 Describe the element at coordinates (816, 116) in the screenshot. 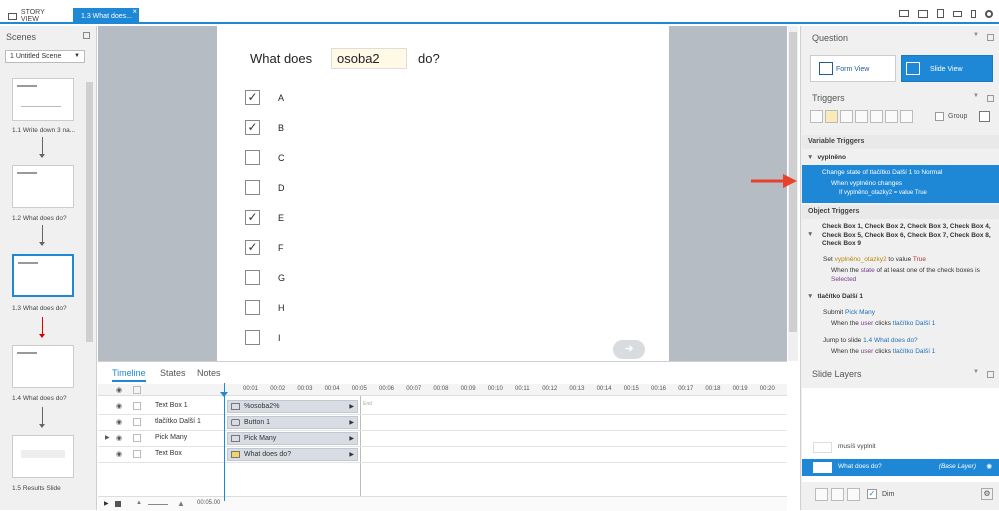

I see `new-trigger-icon` at that location.